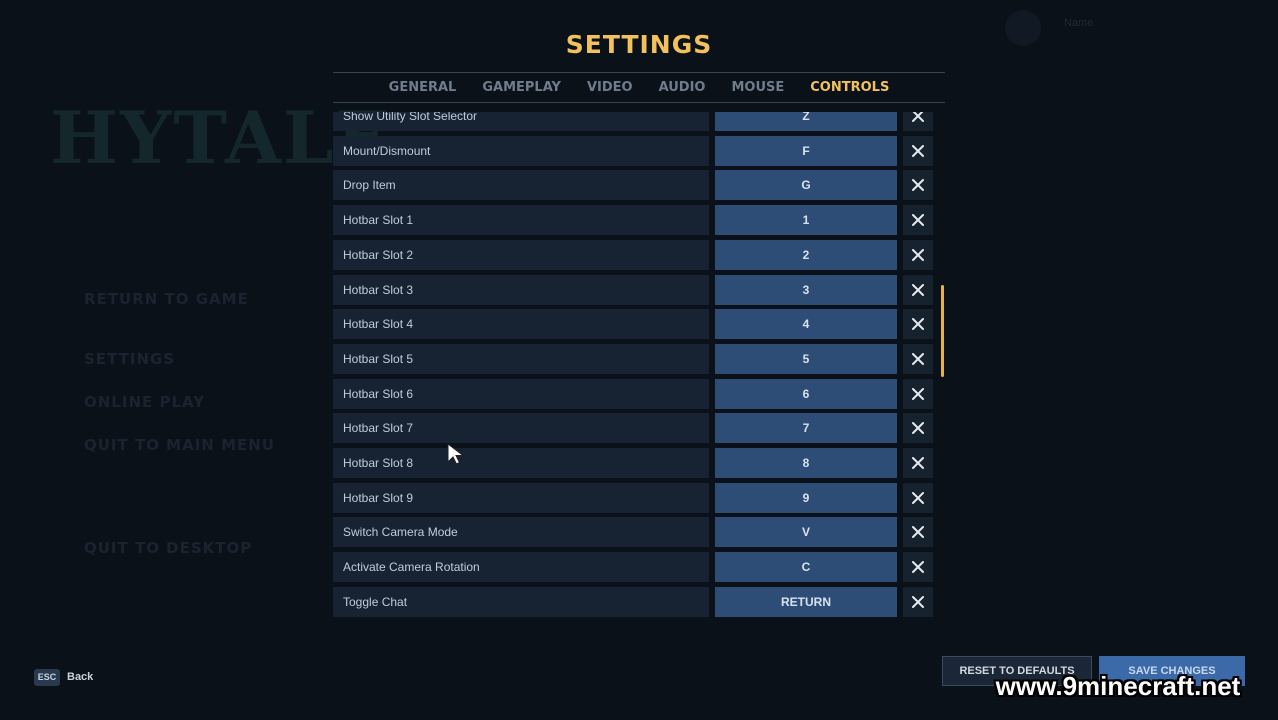 The height and width of the screenshot is (720, 1278). Describe the element at coordinates (1023, 28) in the screenshot. I see `avatar` at that location.